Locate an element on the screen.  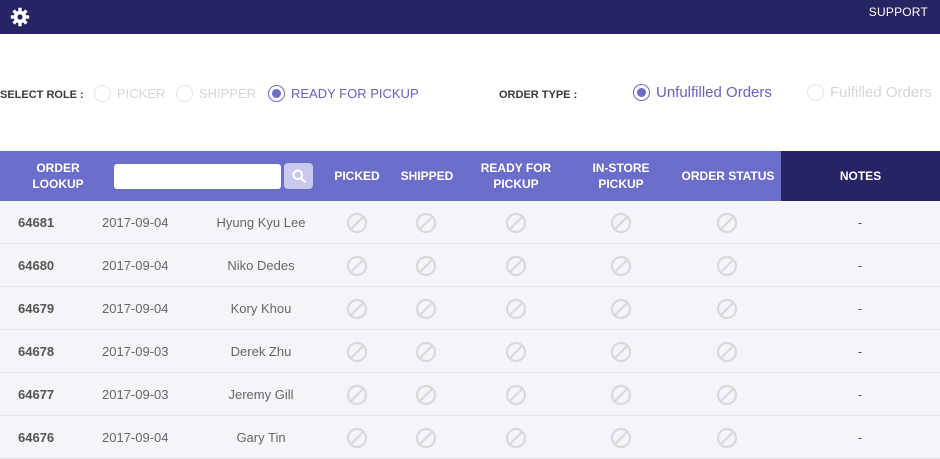
column-in-store-pickup: IN-STORE PICKUP is located at coordinates (621, 176).